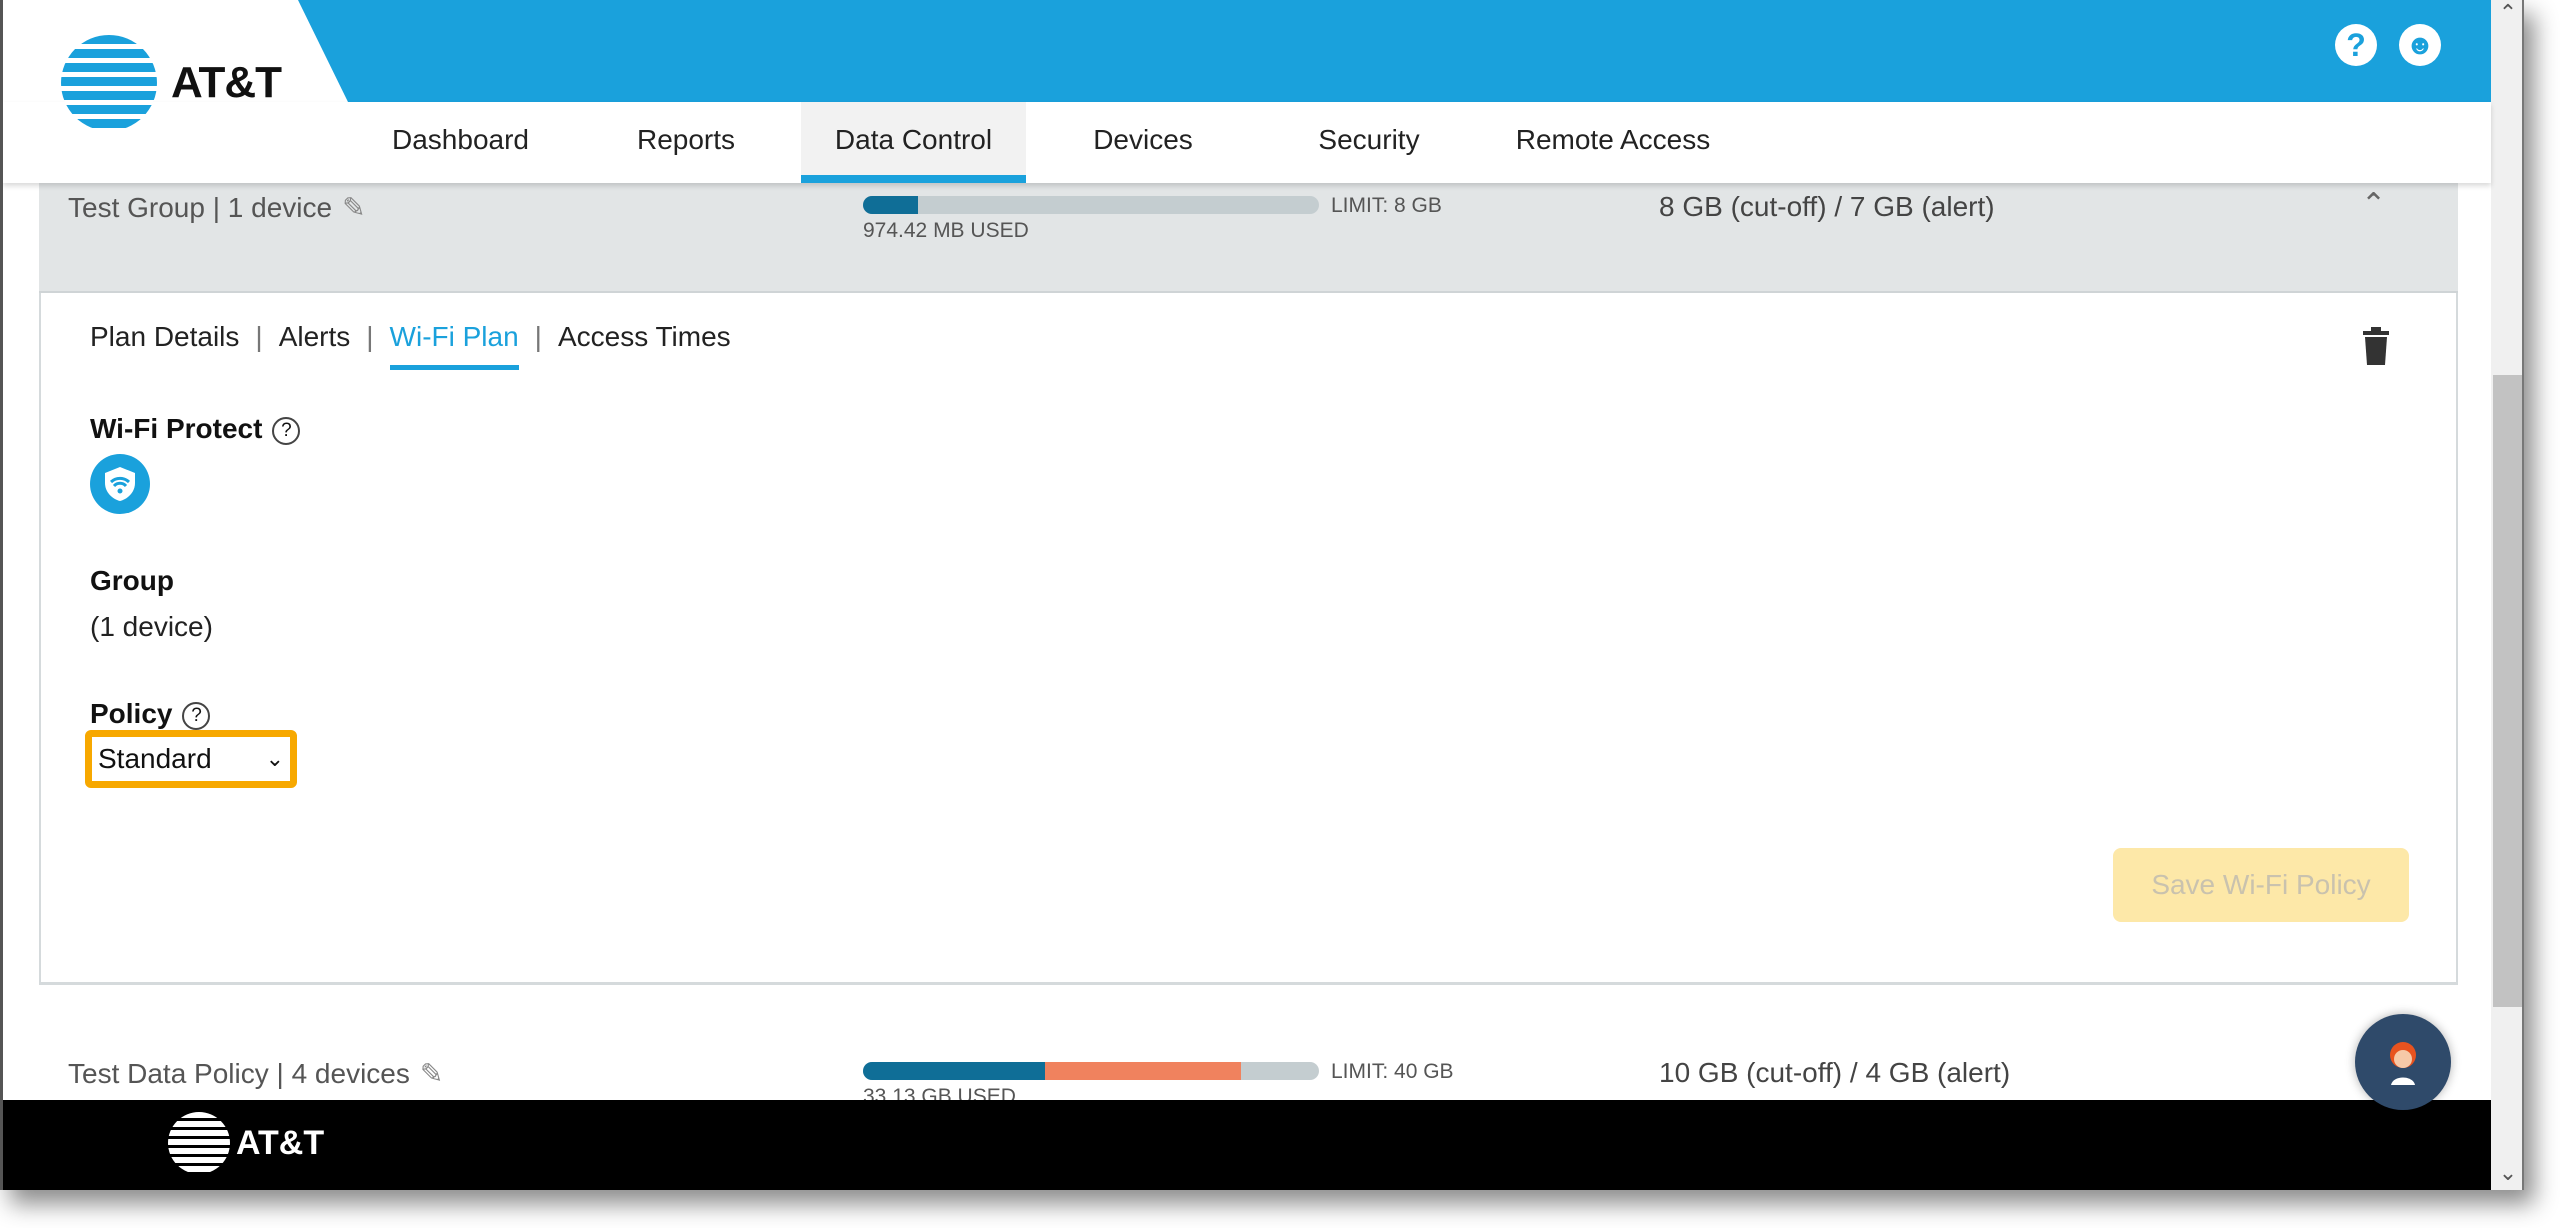  Describe the element at coordinates (132, 580) in the screenshot. I see `group-label: Group` at that location.